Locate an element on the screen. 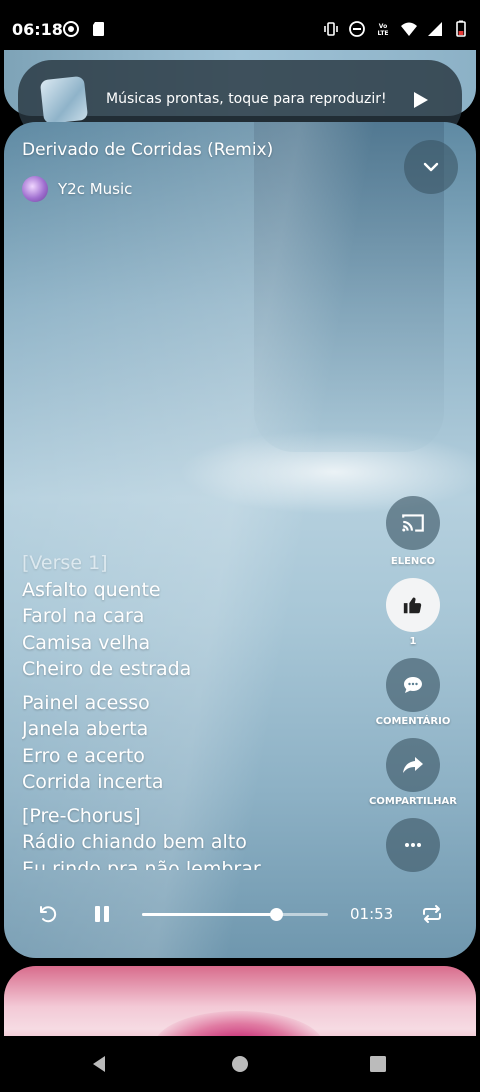  back-icon is located at coordinates (100, 1064).